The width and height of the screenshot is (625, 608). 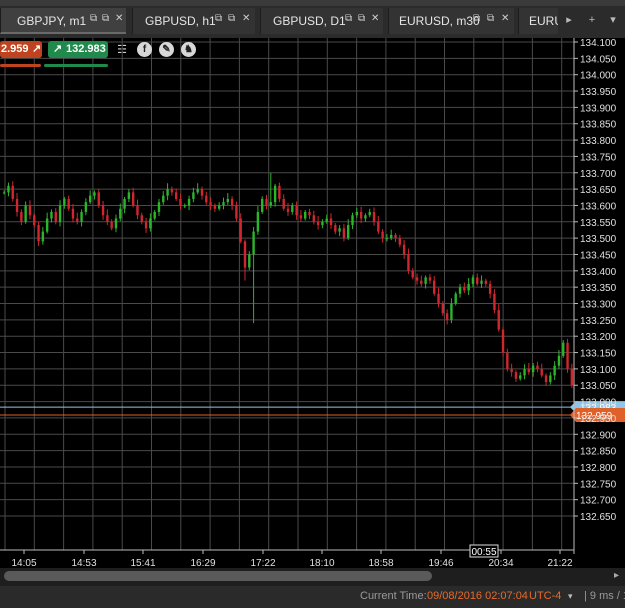 I want to click on y-tick-label: 133.950, so click(x=598, y=92).